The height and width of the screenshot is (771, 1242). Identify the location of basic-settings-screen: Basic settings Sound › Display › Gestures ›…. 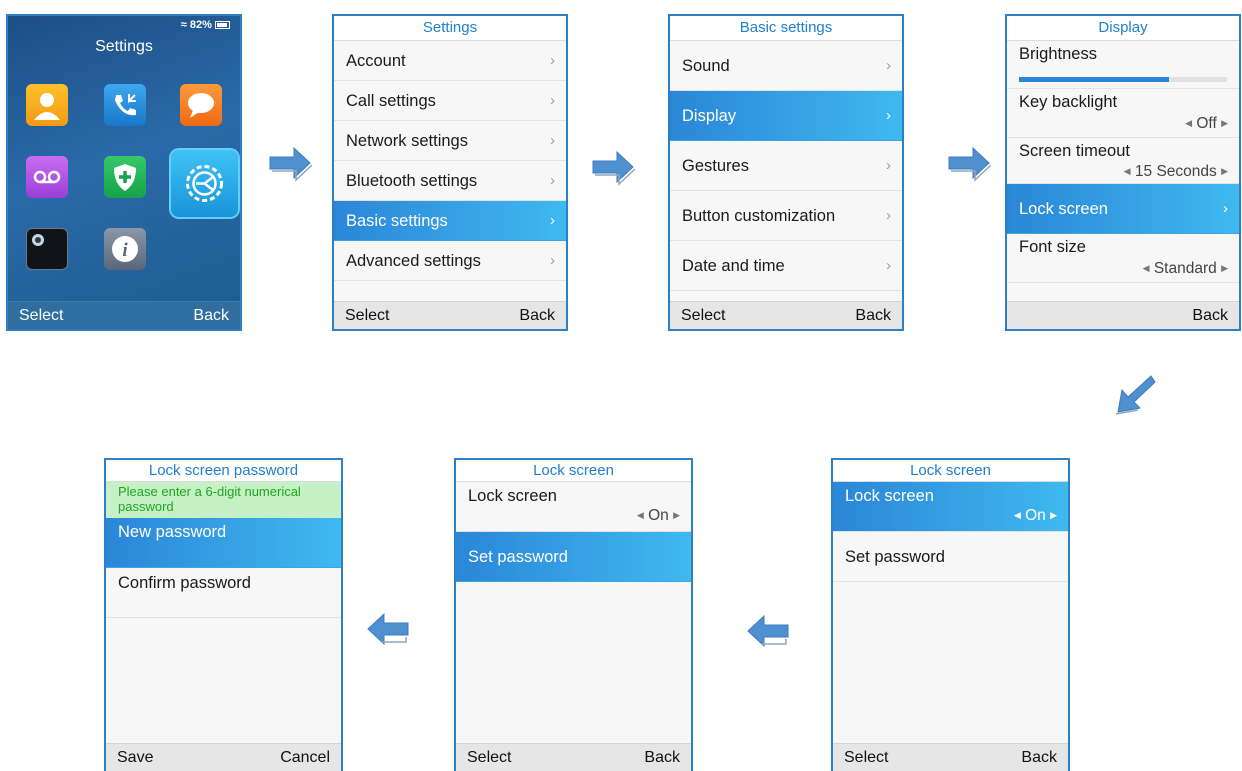
(786, 172).